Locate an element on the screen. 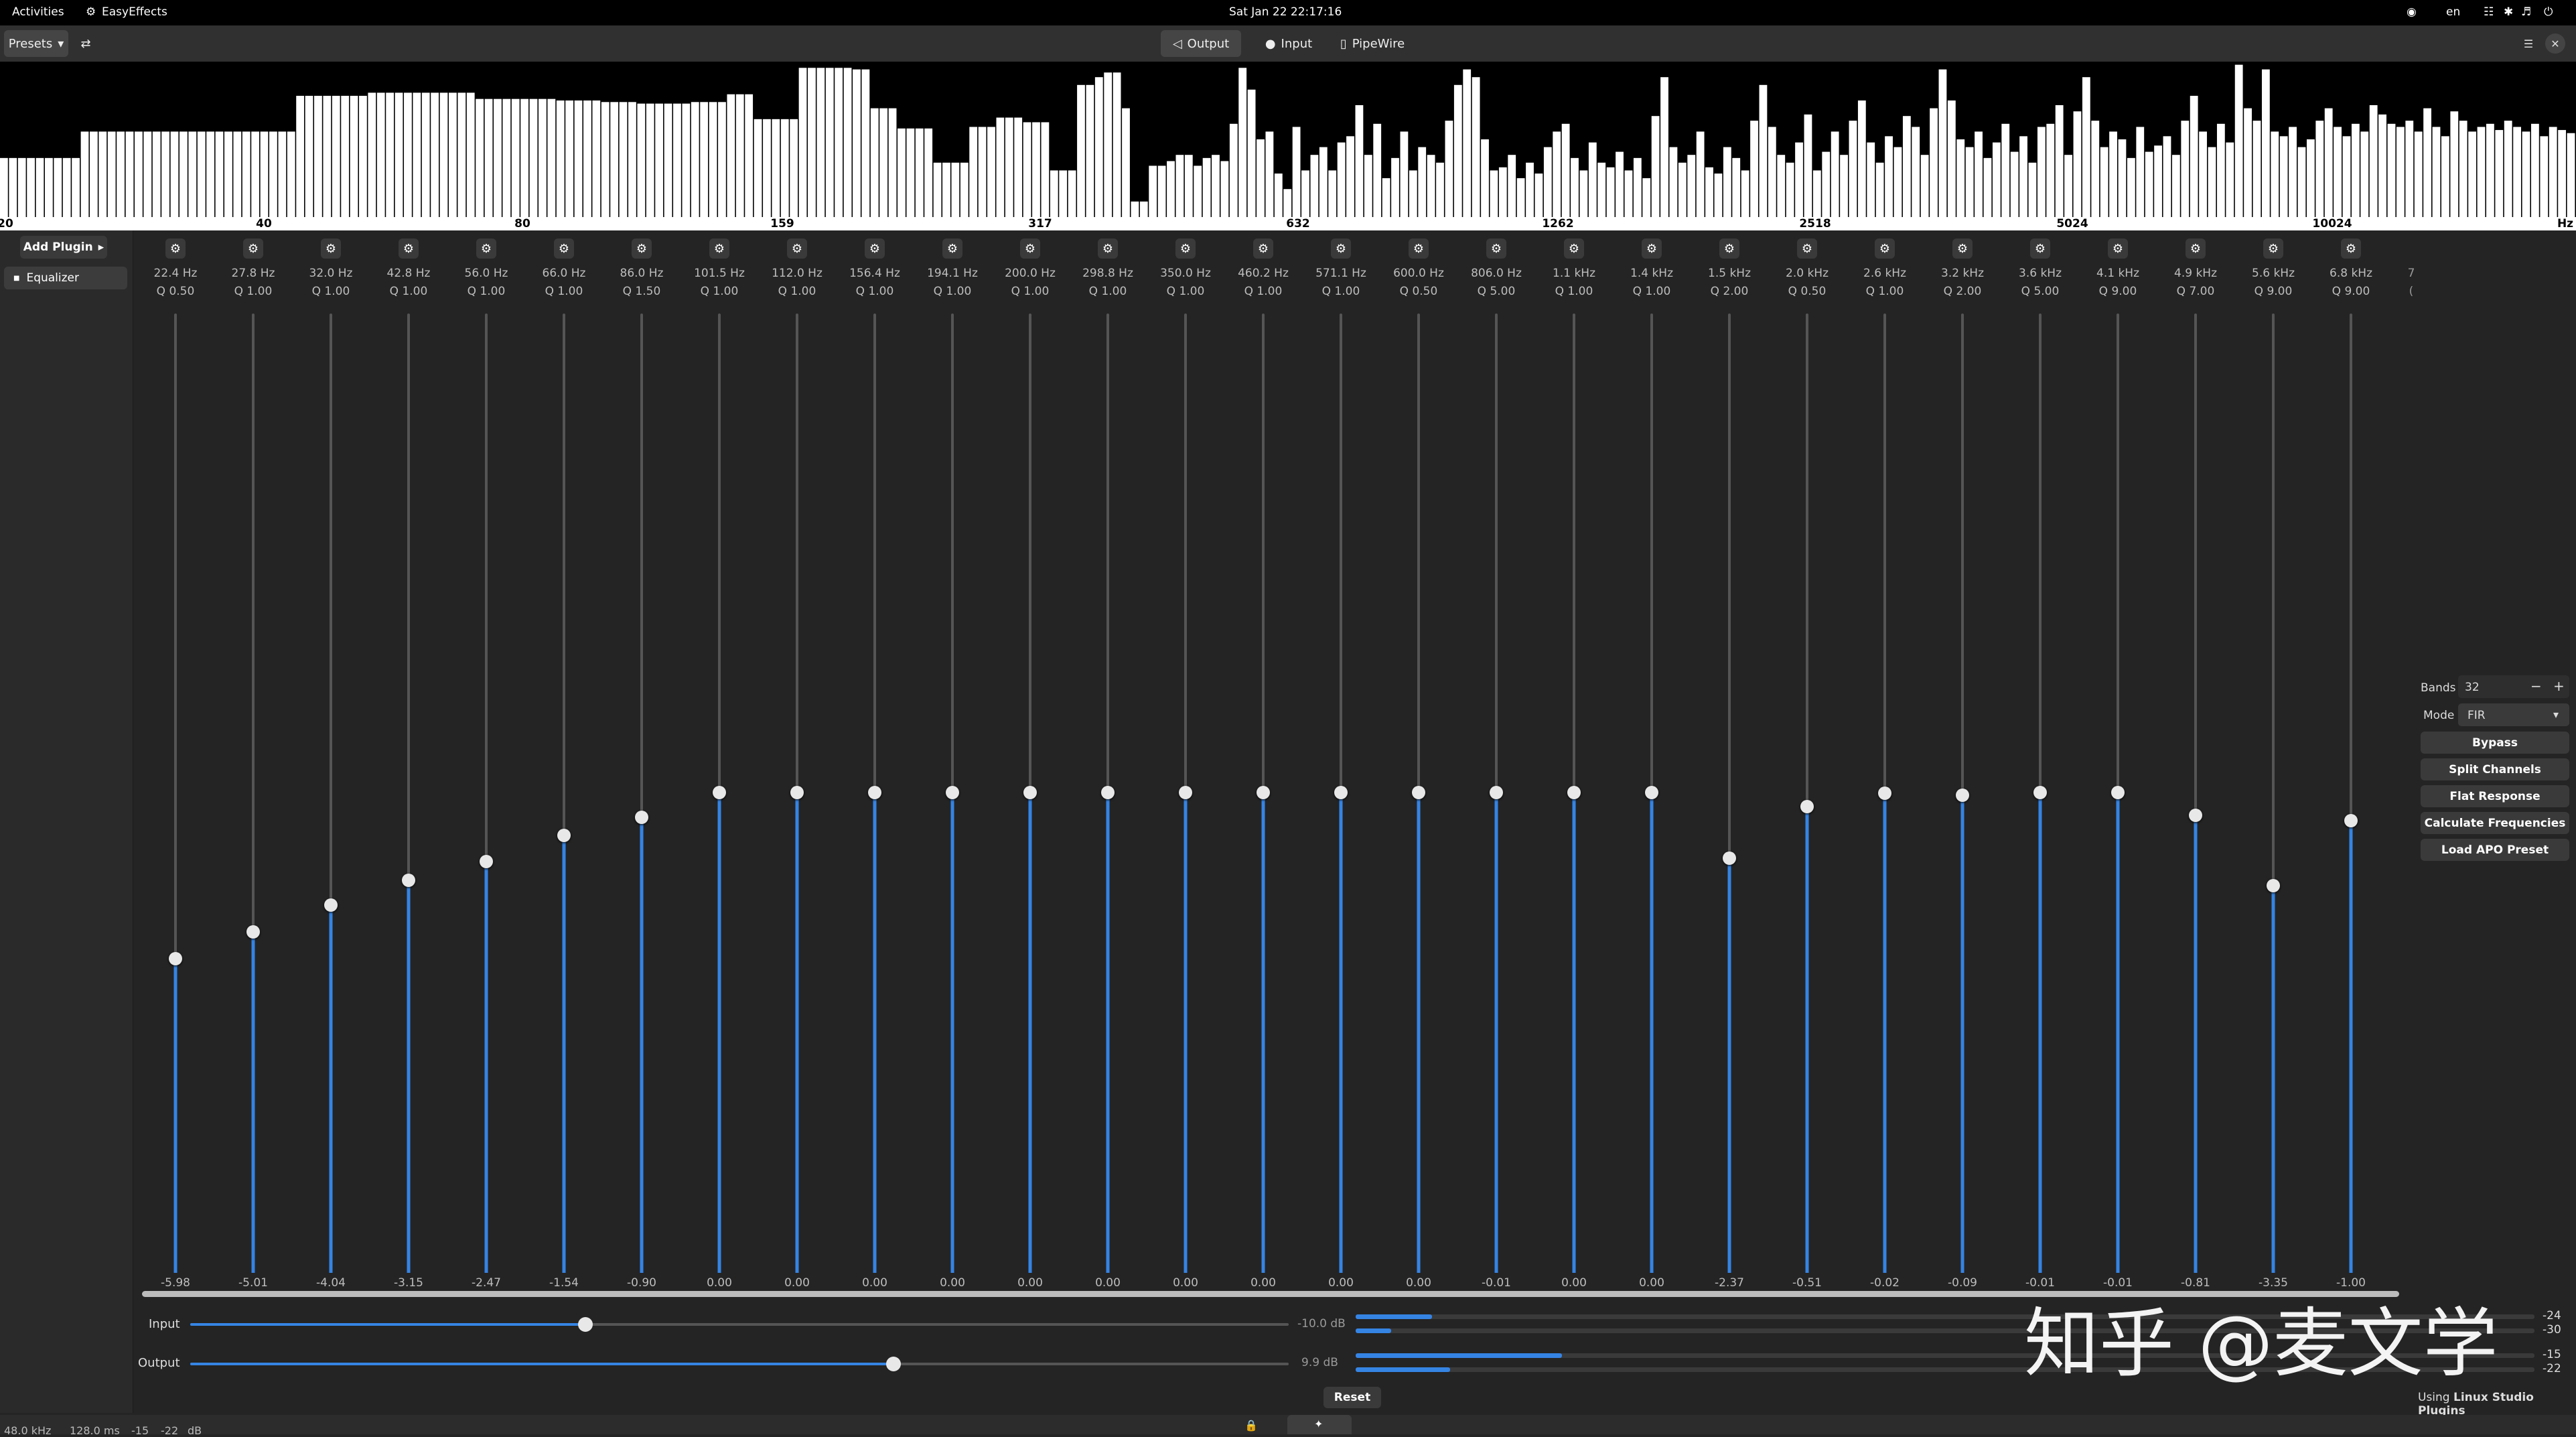 The image size is (2576, 1437). bypass-button: Bypass is located at coordinates (2495, 743).